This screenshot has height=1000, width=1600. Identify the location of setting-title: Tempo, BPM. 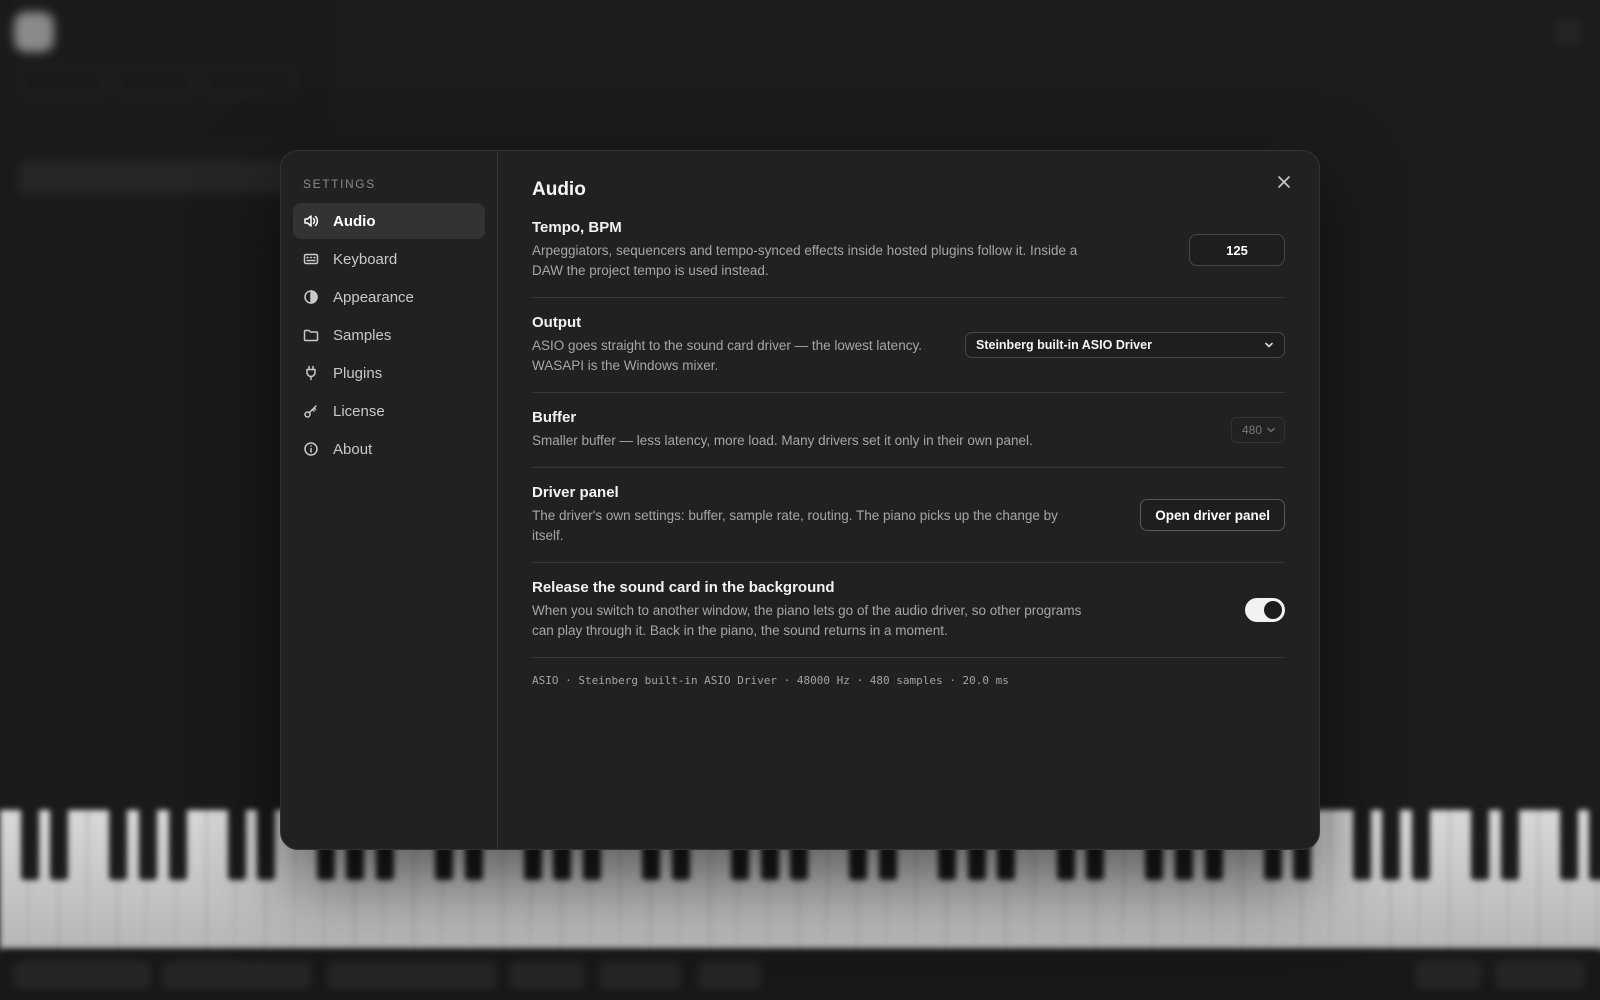
(577, 227).